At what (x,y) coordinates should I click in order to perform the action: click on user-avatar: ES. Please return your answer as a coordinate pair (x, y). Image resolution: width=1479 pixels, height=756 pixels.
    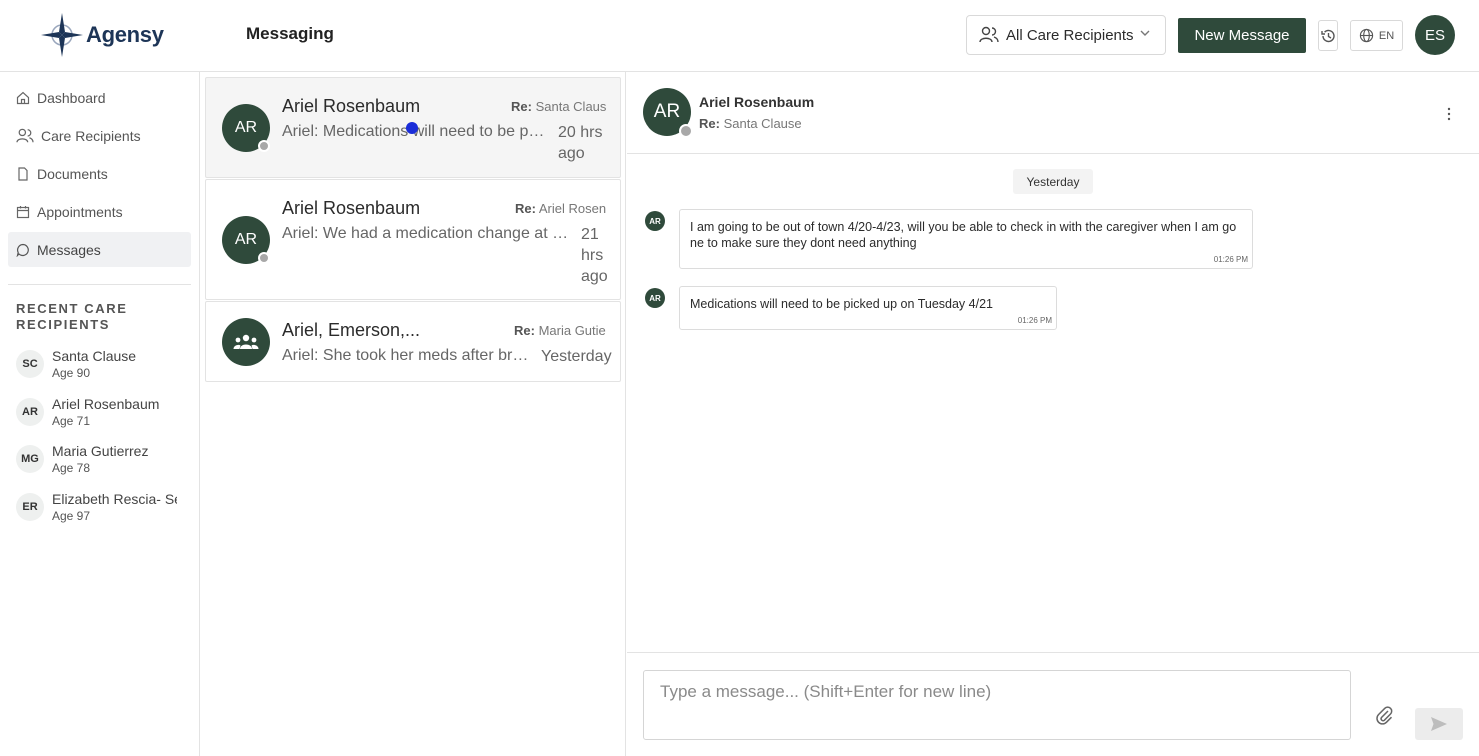
    Looking at the image, I should click on (1435, 35).